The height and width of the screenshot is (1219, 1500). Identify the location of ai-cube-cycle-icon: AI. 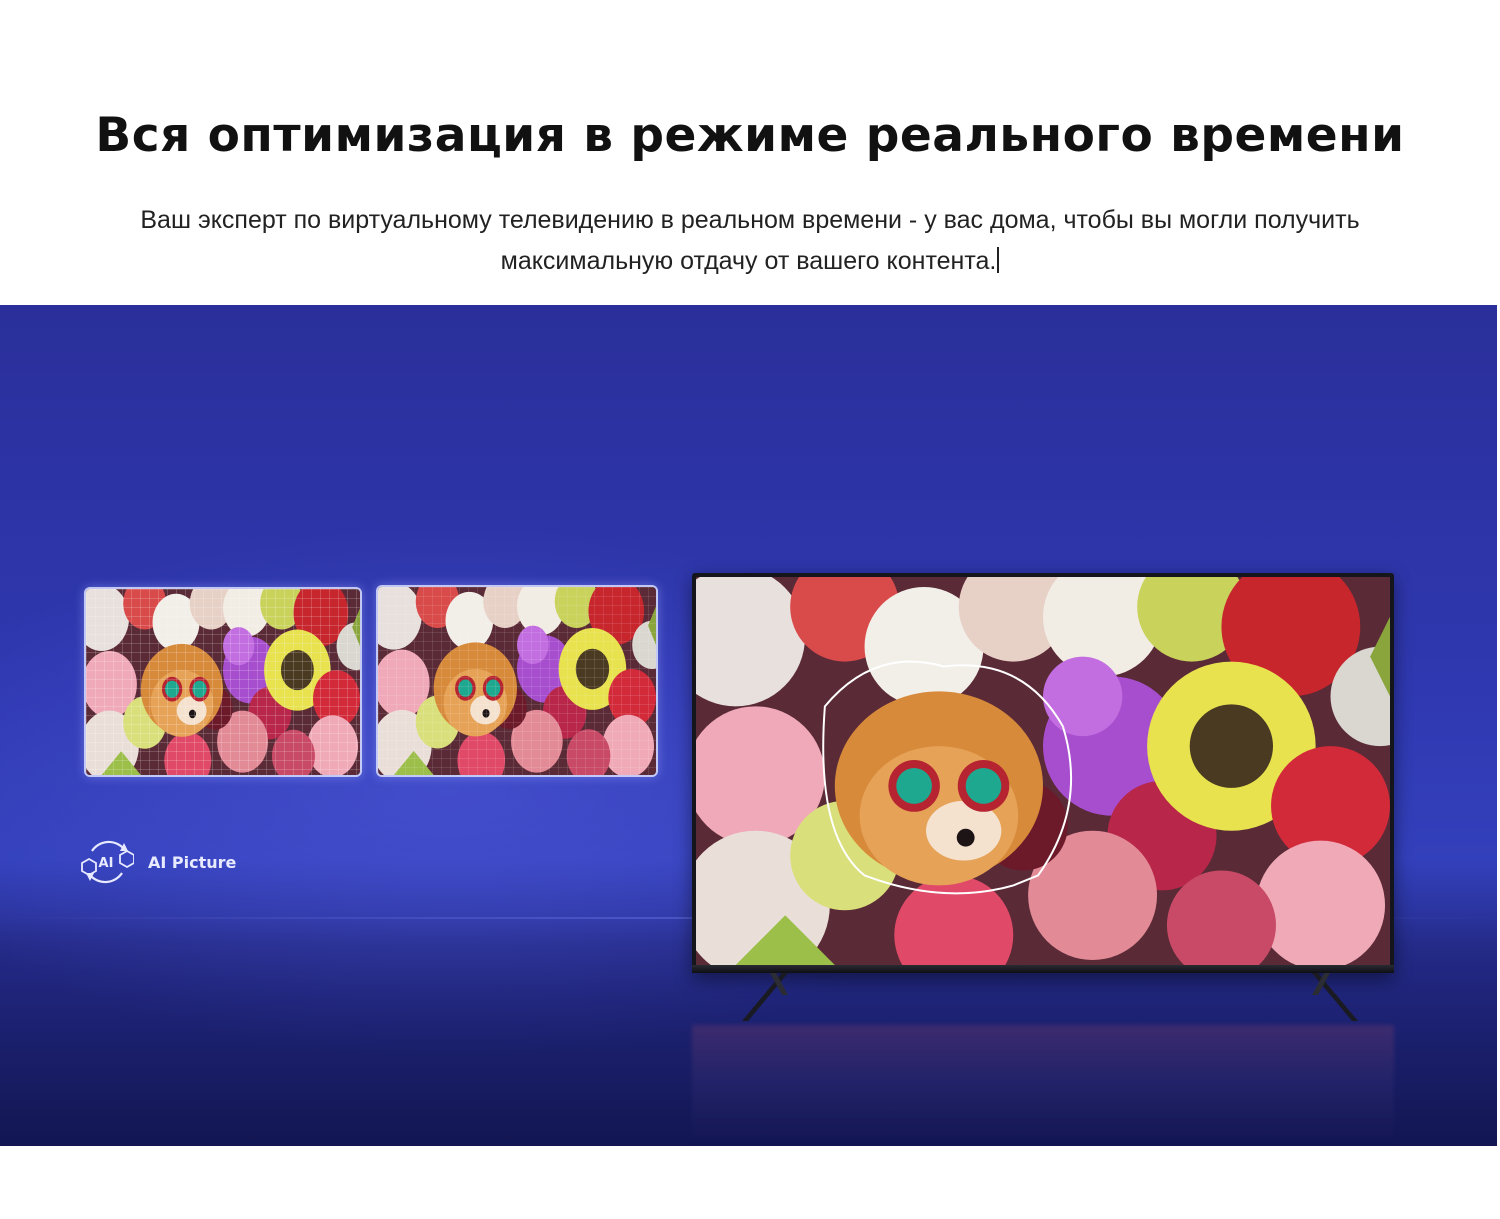
(107, 862).